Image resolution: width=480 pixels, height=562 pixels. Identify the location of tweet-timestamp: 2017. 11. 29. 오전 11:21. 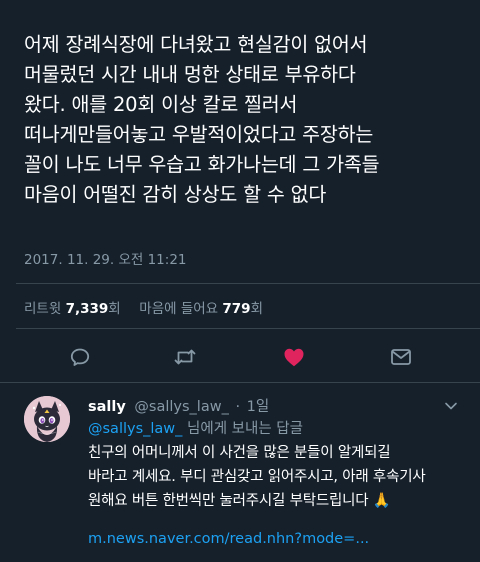
(105, 260).